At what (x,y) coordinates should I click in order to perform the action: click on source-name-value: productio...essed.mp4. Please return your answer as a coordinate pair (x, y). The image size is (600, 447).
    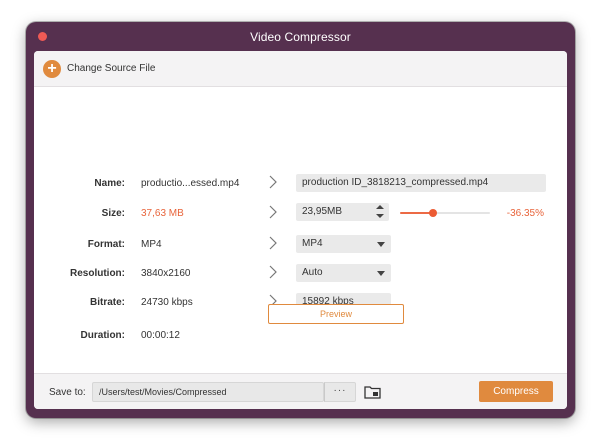
    Looking at the image, I should click on (190, 183).